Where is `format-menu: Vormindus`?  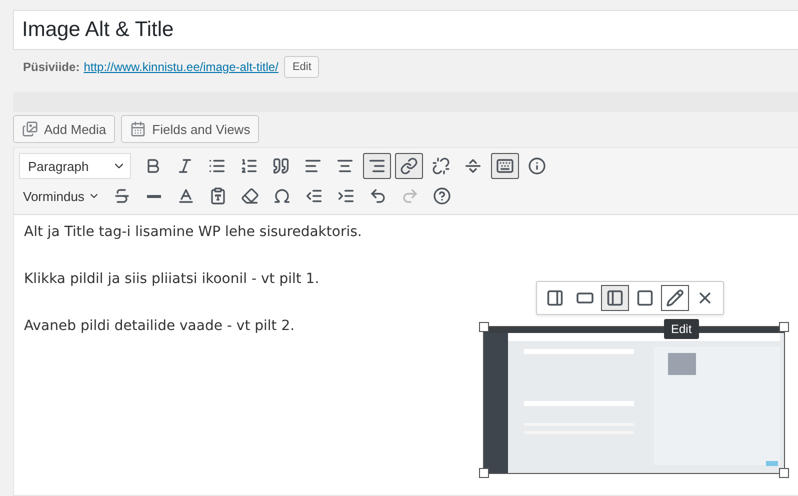 format-menu: Vormindus is located at coordinates (61, 196).